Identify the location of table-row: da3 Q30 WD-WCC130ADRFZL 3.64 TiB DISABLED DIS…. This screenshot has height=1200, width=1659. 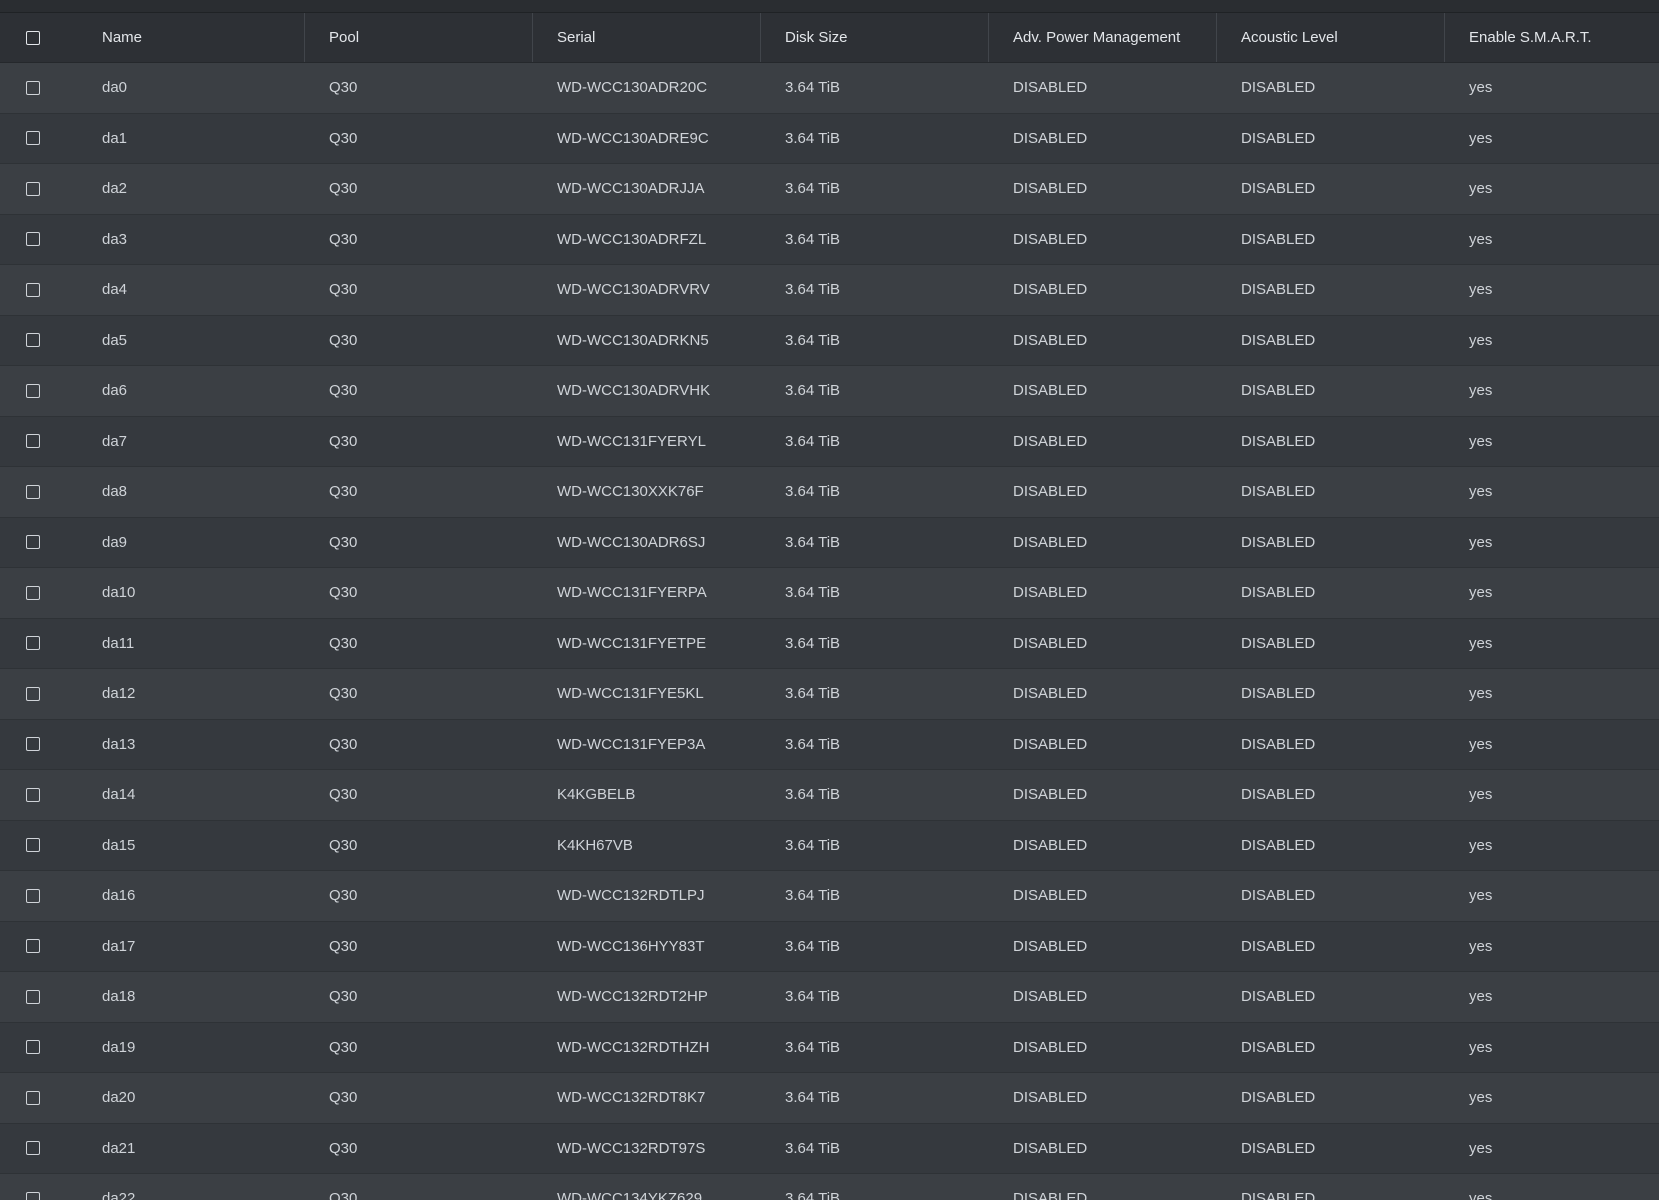
(829, 239).